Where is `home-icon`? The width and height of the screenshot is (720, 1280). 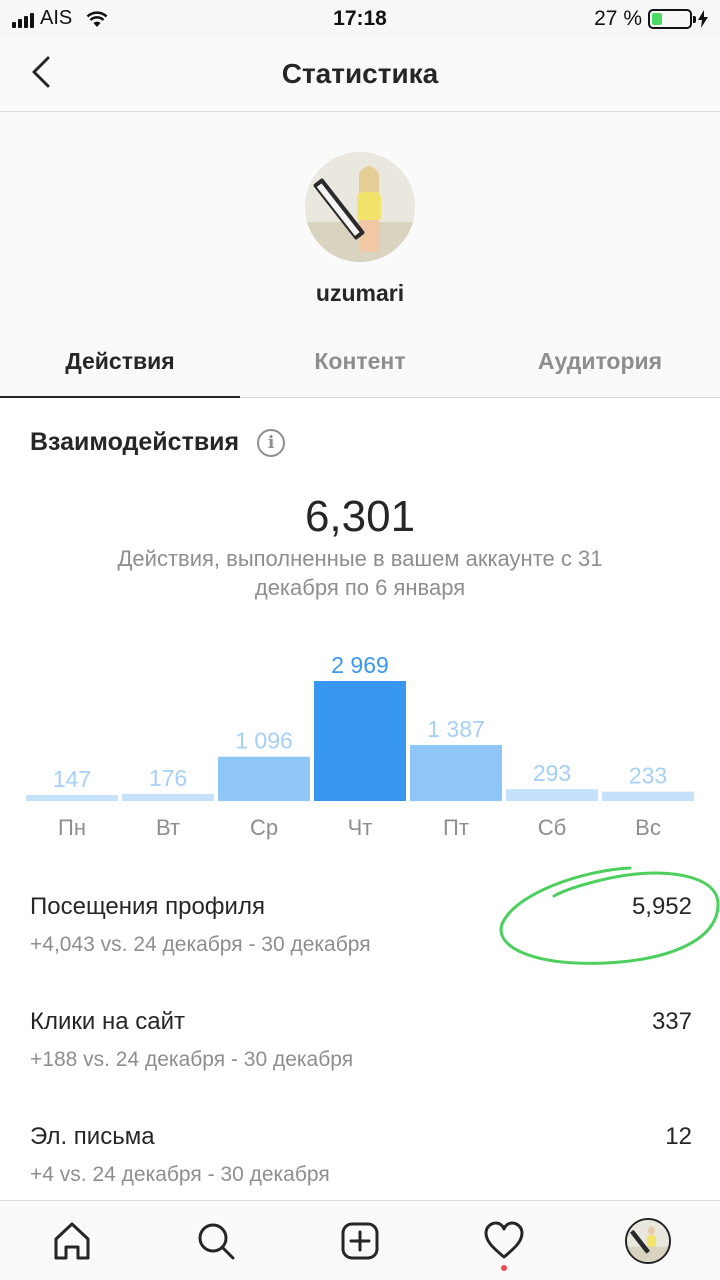 home-icon is located at coordinates (72, 1241).